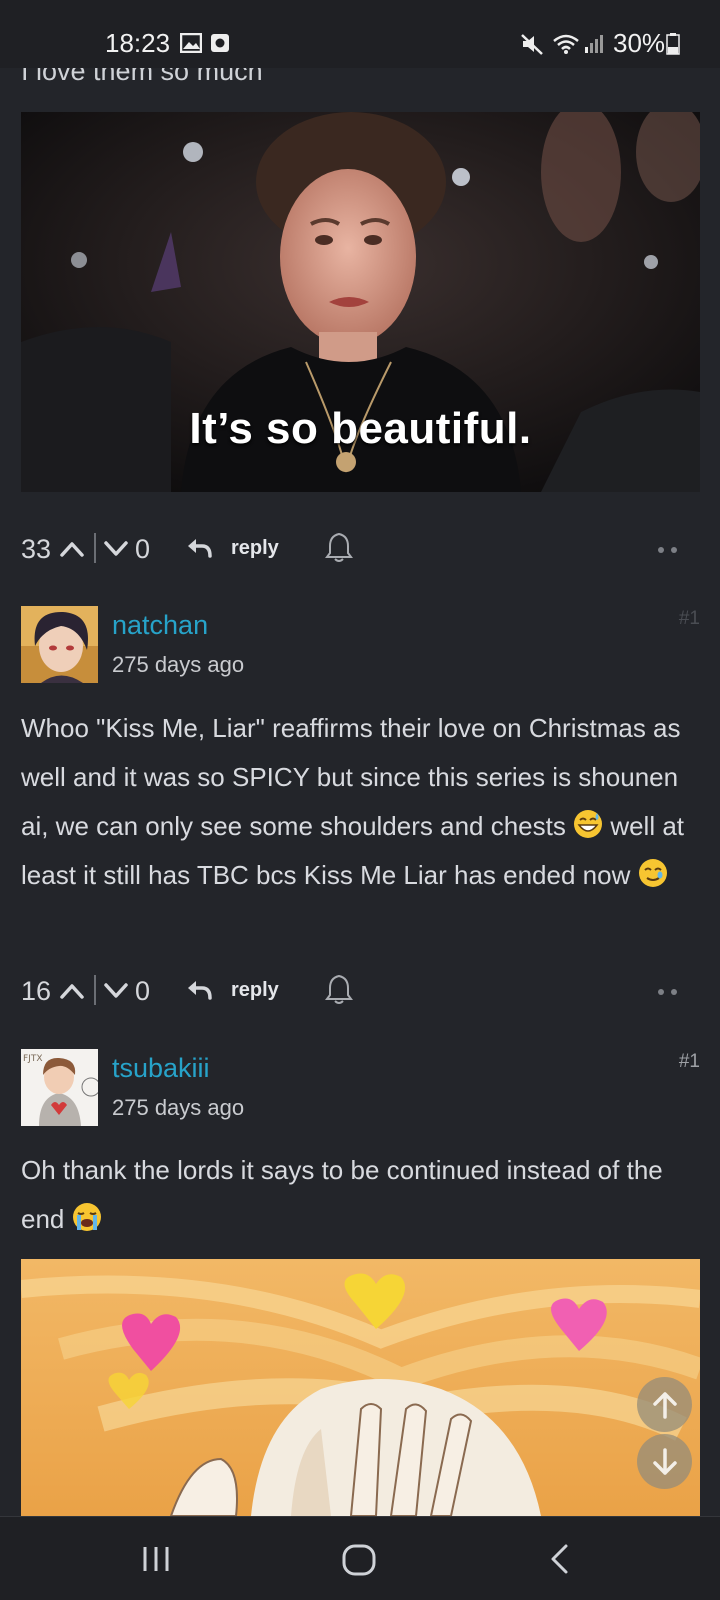 The image size is (720, 1600). Describe the element at coordinates (138, 43) in the screenshot. I see `status-time: 18:23` at that location.